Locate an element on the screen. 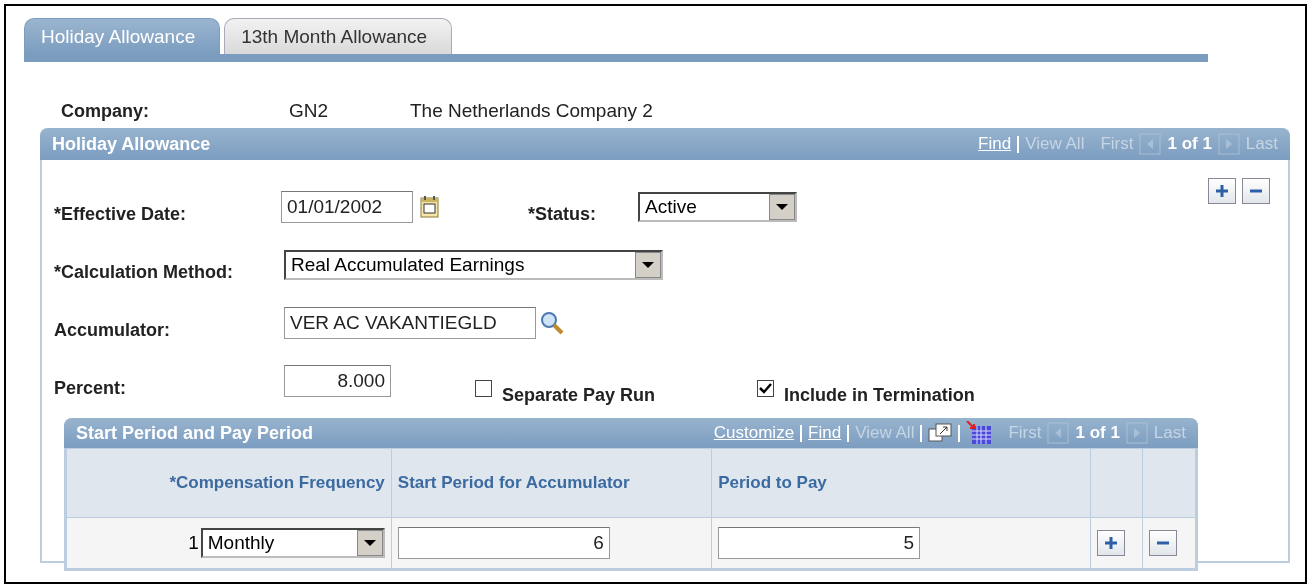  row-number: 1 is located at coordinates (193, 543).